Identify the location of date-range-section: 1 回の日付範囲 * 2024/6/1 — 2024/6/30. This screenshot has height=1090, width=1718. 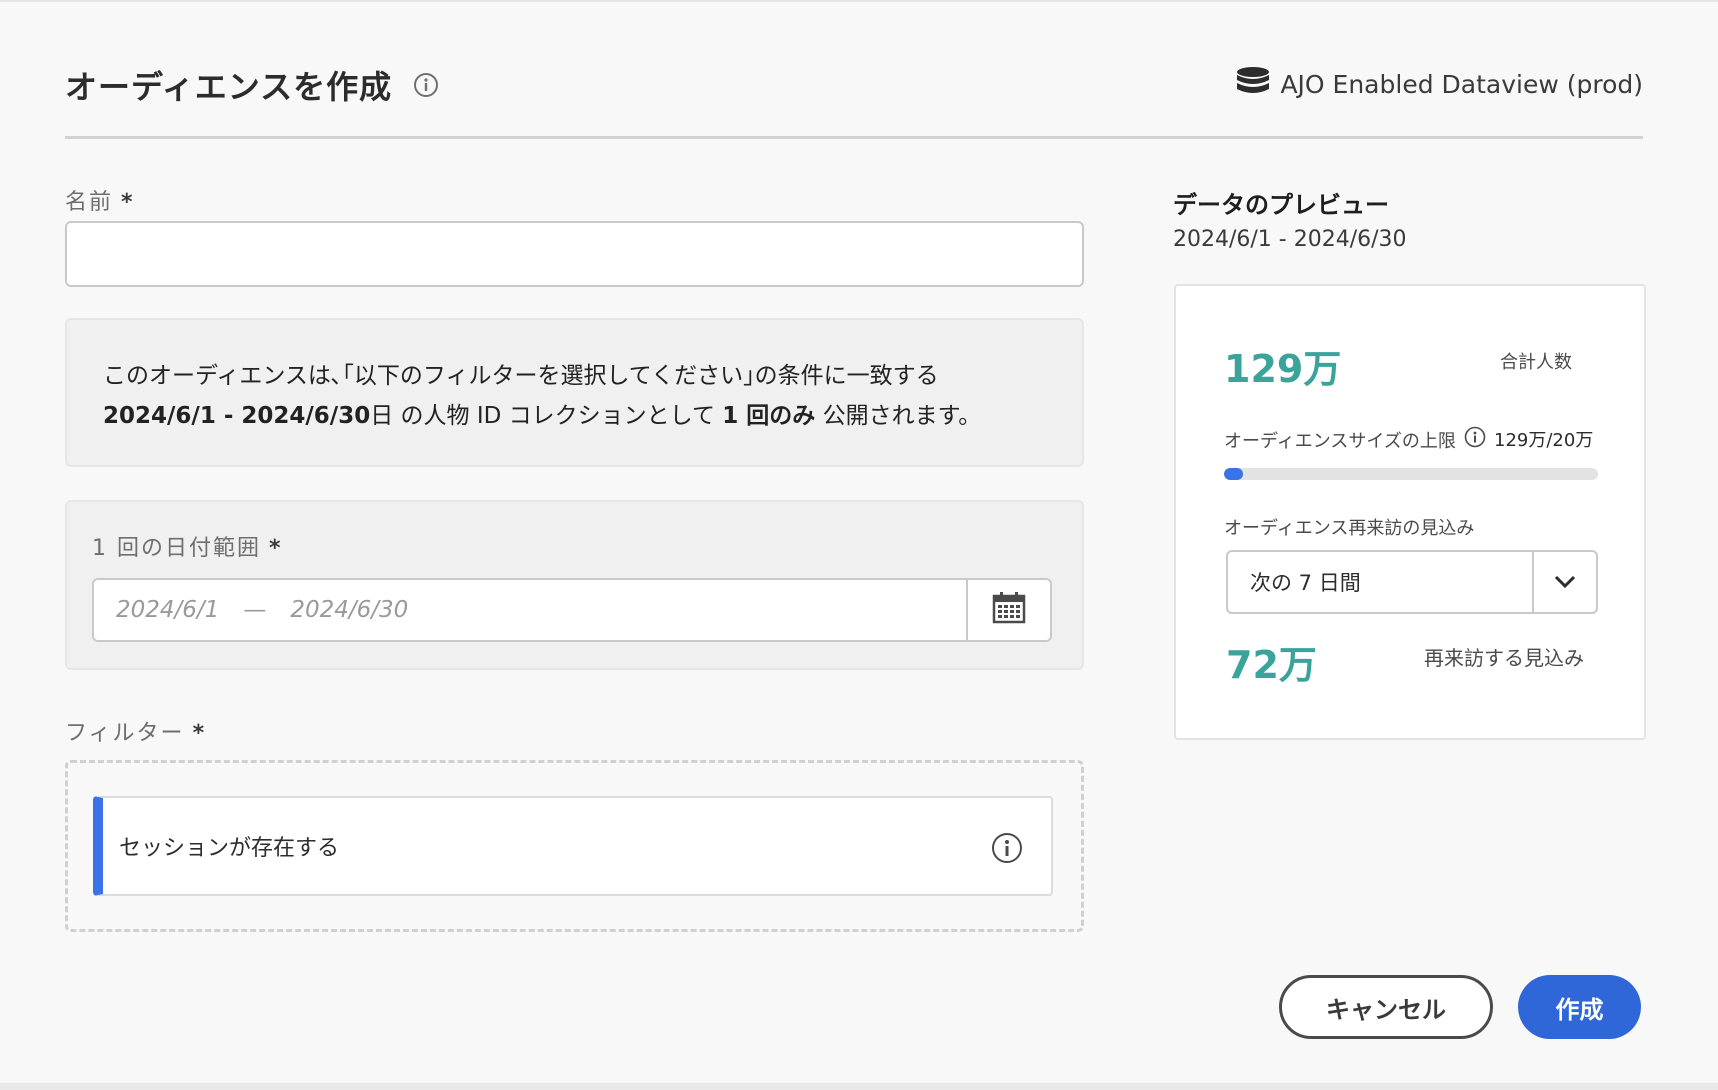
(574, 585).